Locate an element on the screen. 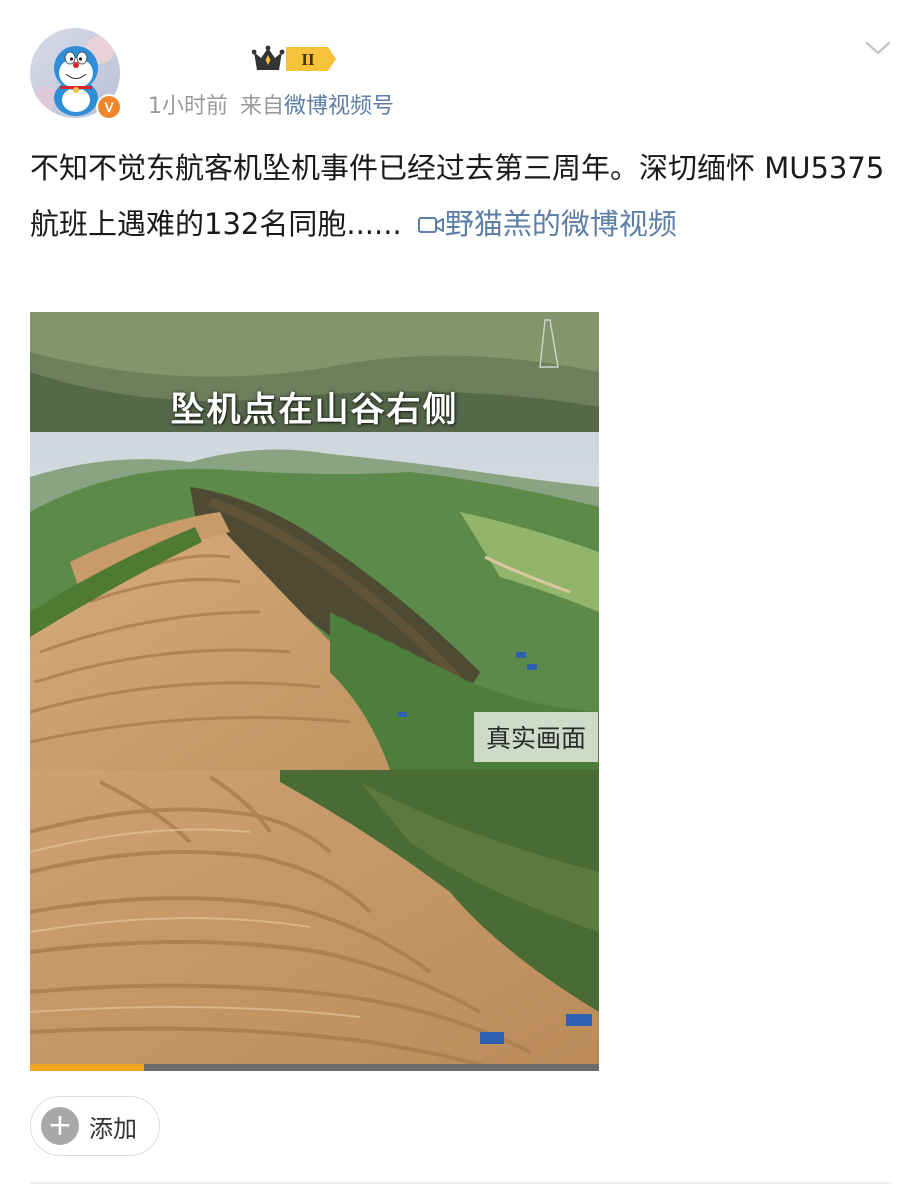 This screenshot has width=920, height=1200. chevron-down-icon is located at coordinates (878, 48).